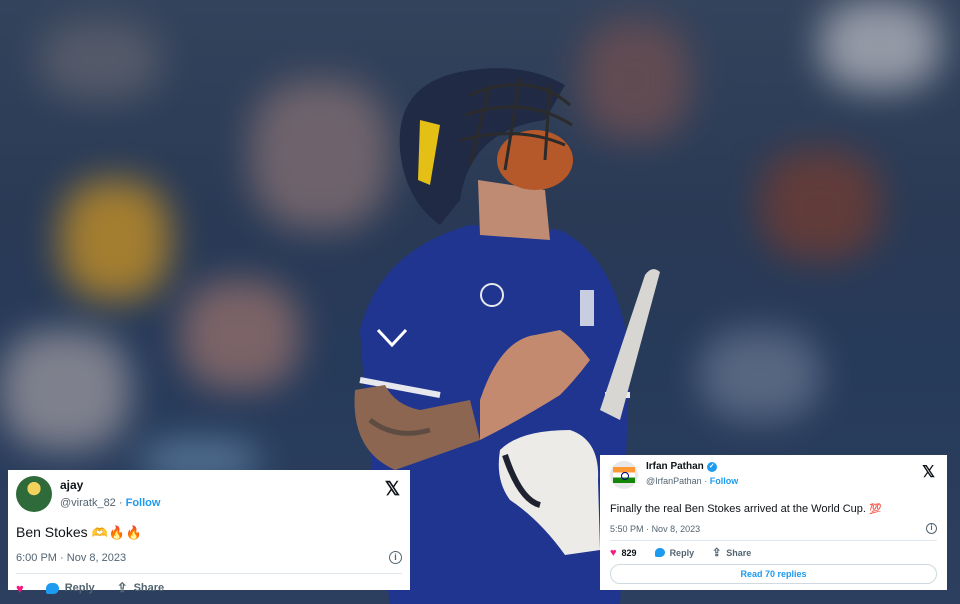 This screenshot has width=960, height=604. I want to click on like-button: ♥ 829, so click(623, 553).